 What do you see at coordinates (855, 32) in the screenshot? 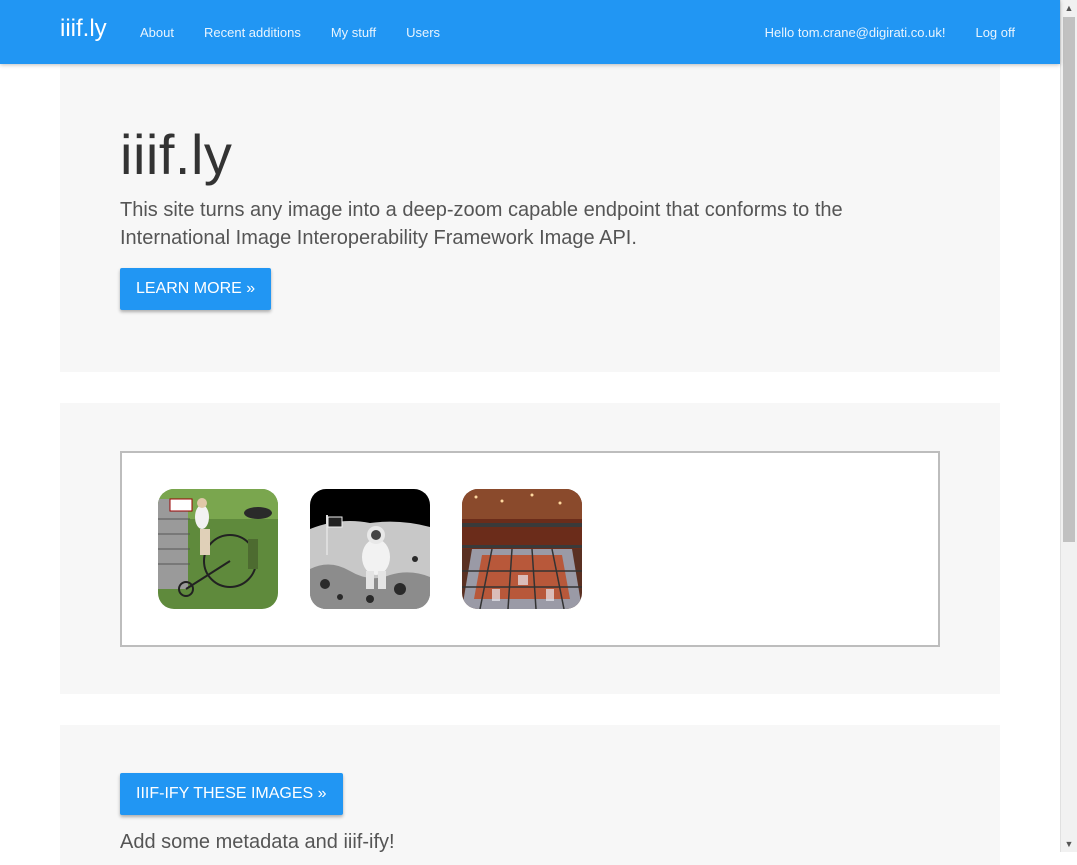
I see `user-greeting-link: Hello tom.crane@digirati.co.uk!` at bounding box center [855, 32].